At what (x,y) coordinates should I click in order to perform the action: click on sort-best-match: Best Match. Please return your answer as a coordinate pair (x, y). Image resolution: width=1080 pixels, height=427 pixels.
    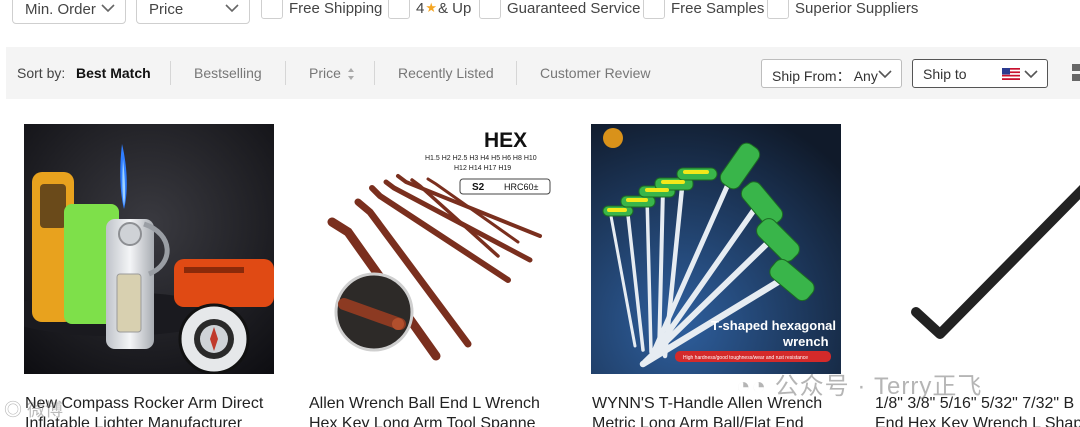
    Looking at the image, I should click on (113, 73).